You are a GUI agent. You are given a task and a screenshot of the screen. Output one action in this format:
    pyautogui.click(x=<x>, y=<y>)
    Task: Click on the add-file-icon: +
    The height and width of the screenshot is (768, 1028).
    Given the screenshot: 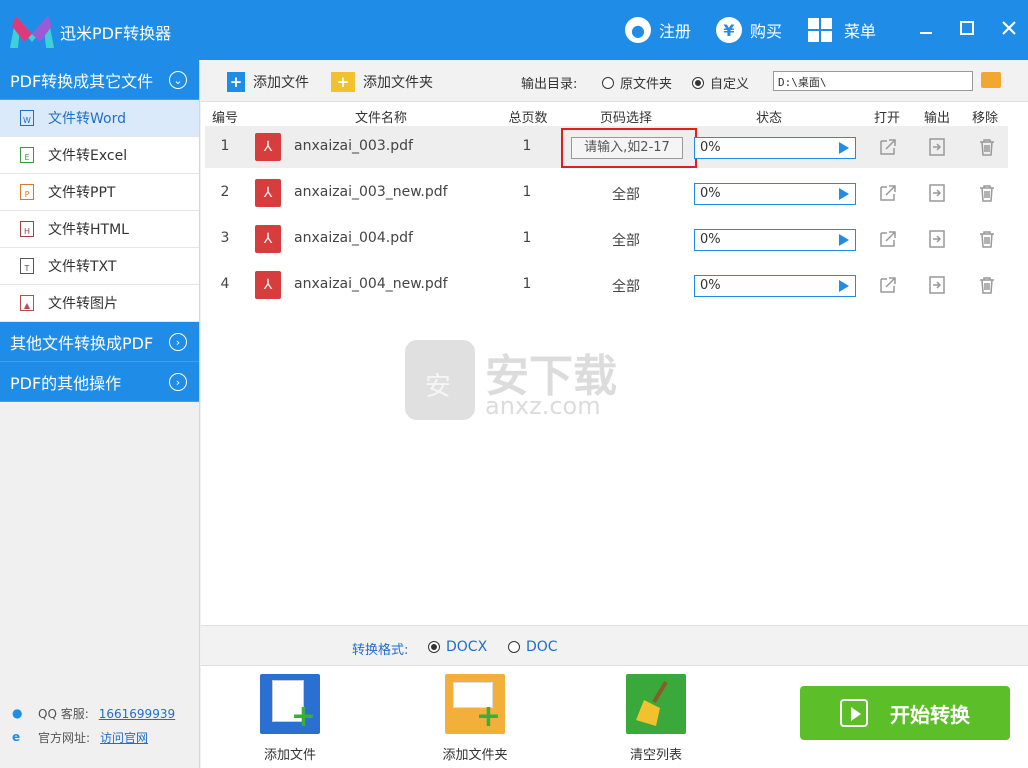 What is the action you would take?
    pyautogui.click(x=236, y=82)
    